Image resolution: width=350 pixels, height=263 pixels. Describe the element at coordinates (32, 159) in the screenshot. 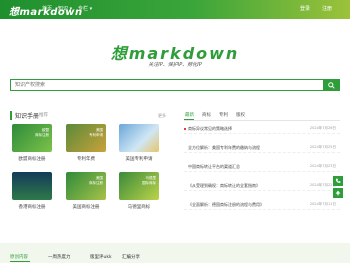

I see `tile-label: 欧盟商标注册` at that location.